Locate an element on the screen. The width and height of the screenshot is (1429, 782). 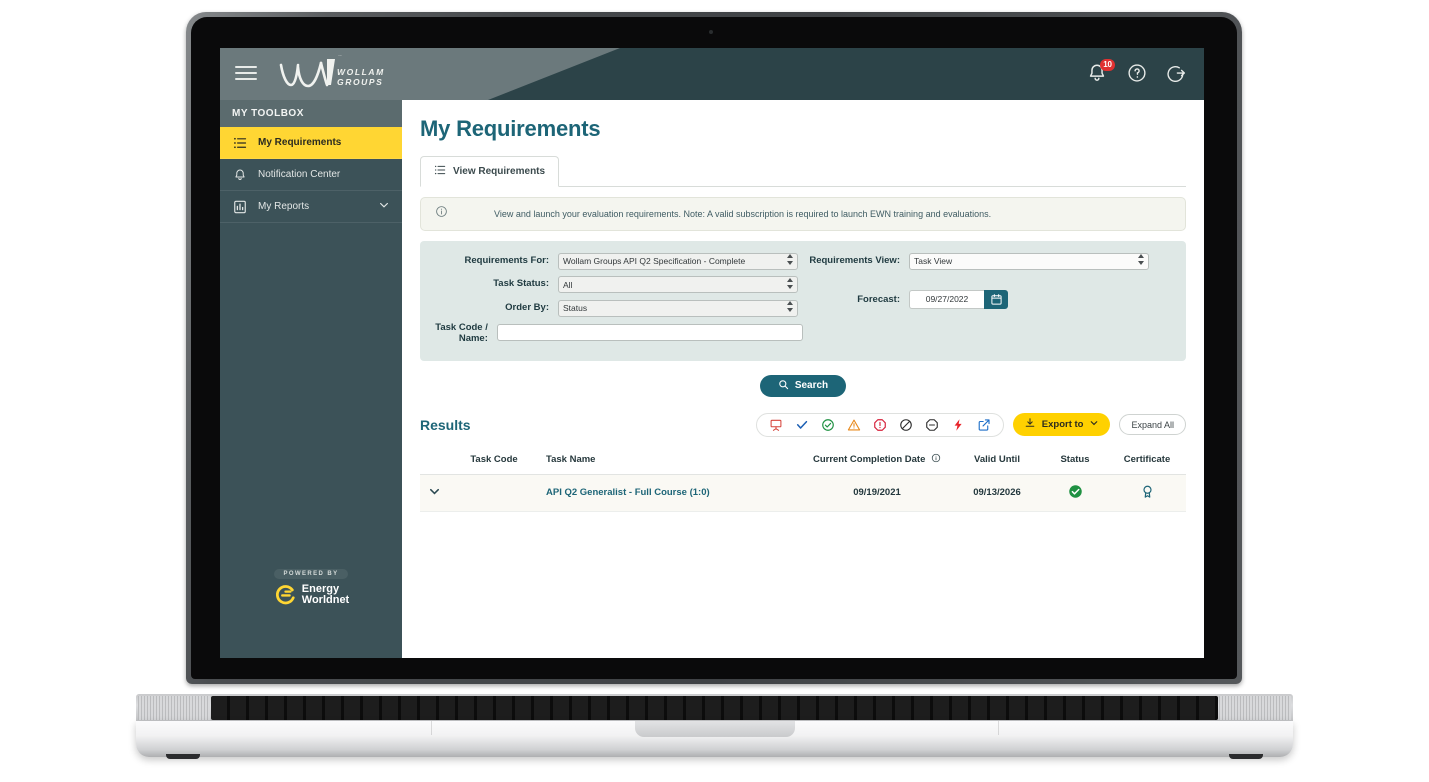
logout-icon is located at coordinates (1178, 74).